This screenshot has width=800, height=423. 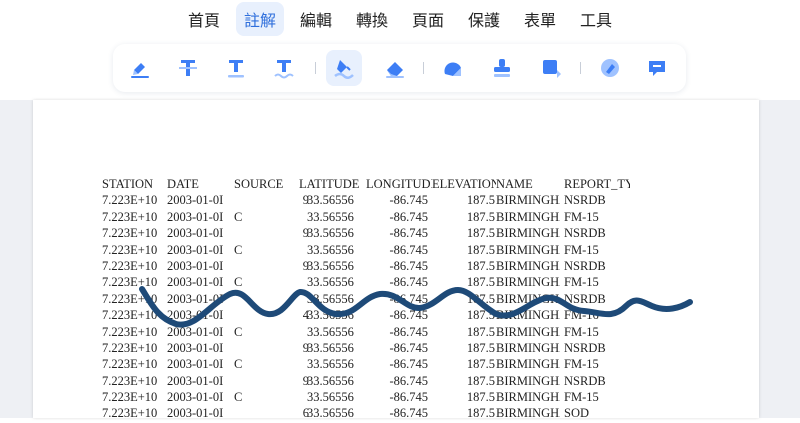 What do you see at coordinates (305, 413) in the screenshot?
I see `cell-flag: 6` at bounding box center [305, 413].